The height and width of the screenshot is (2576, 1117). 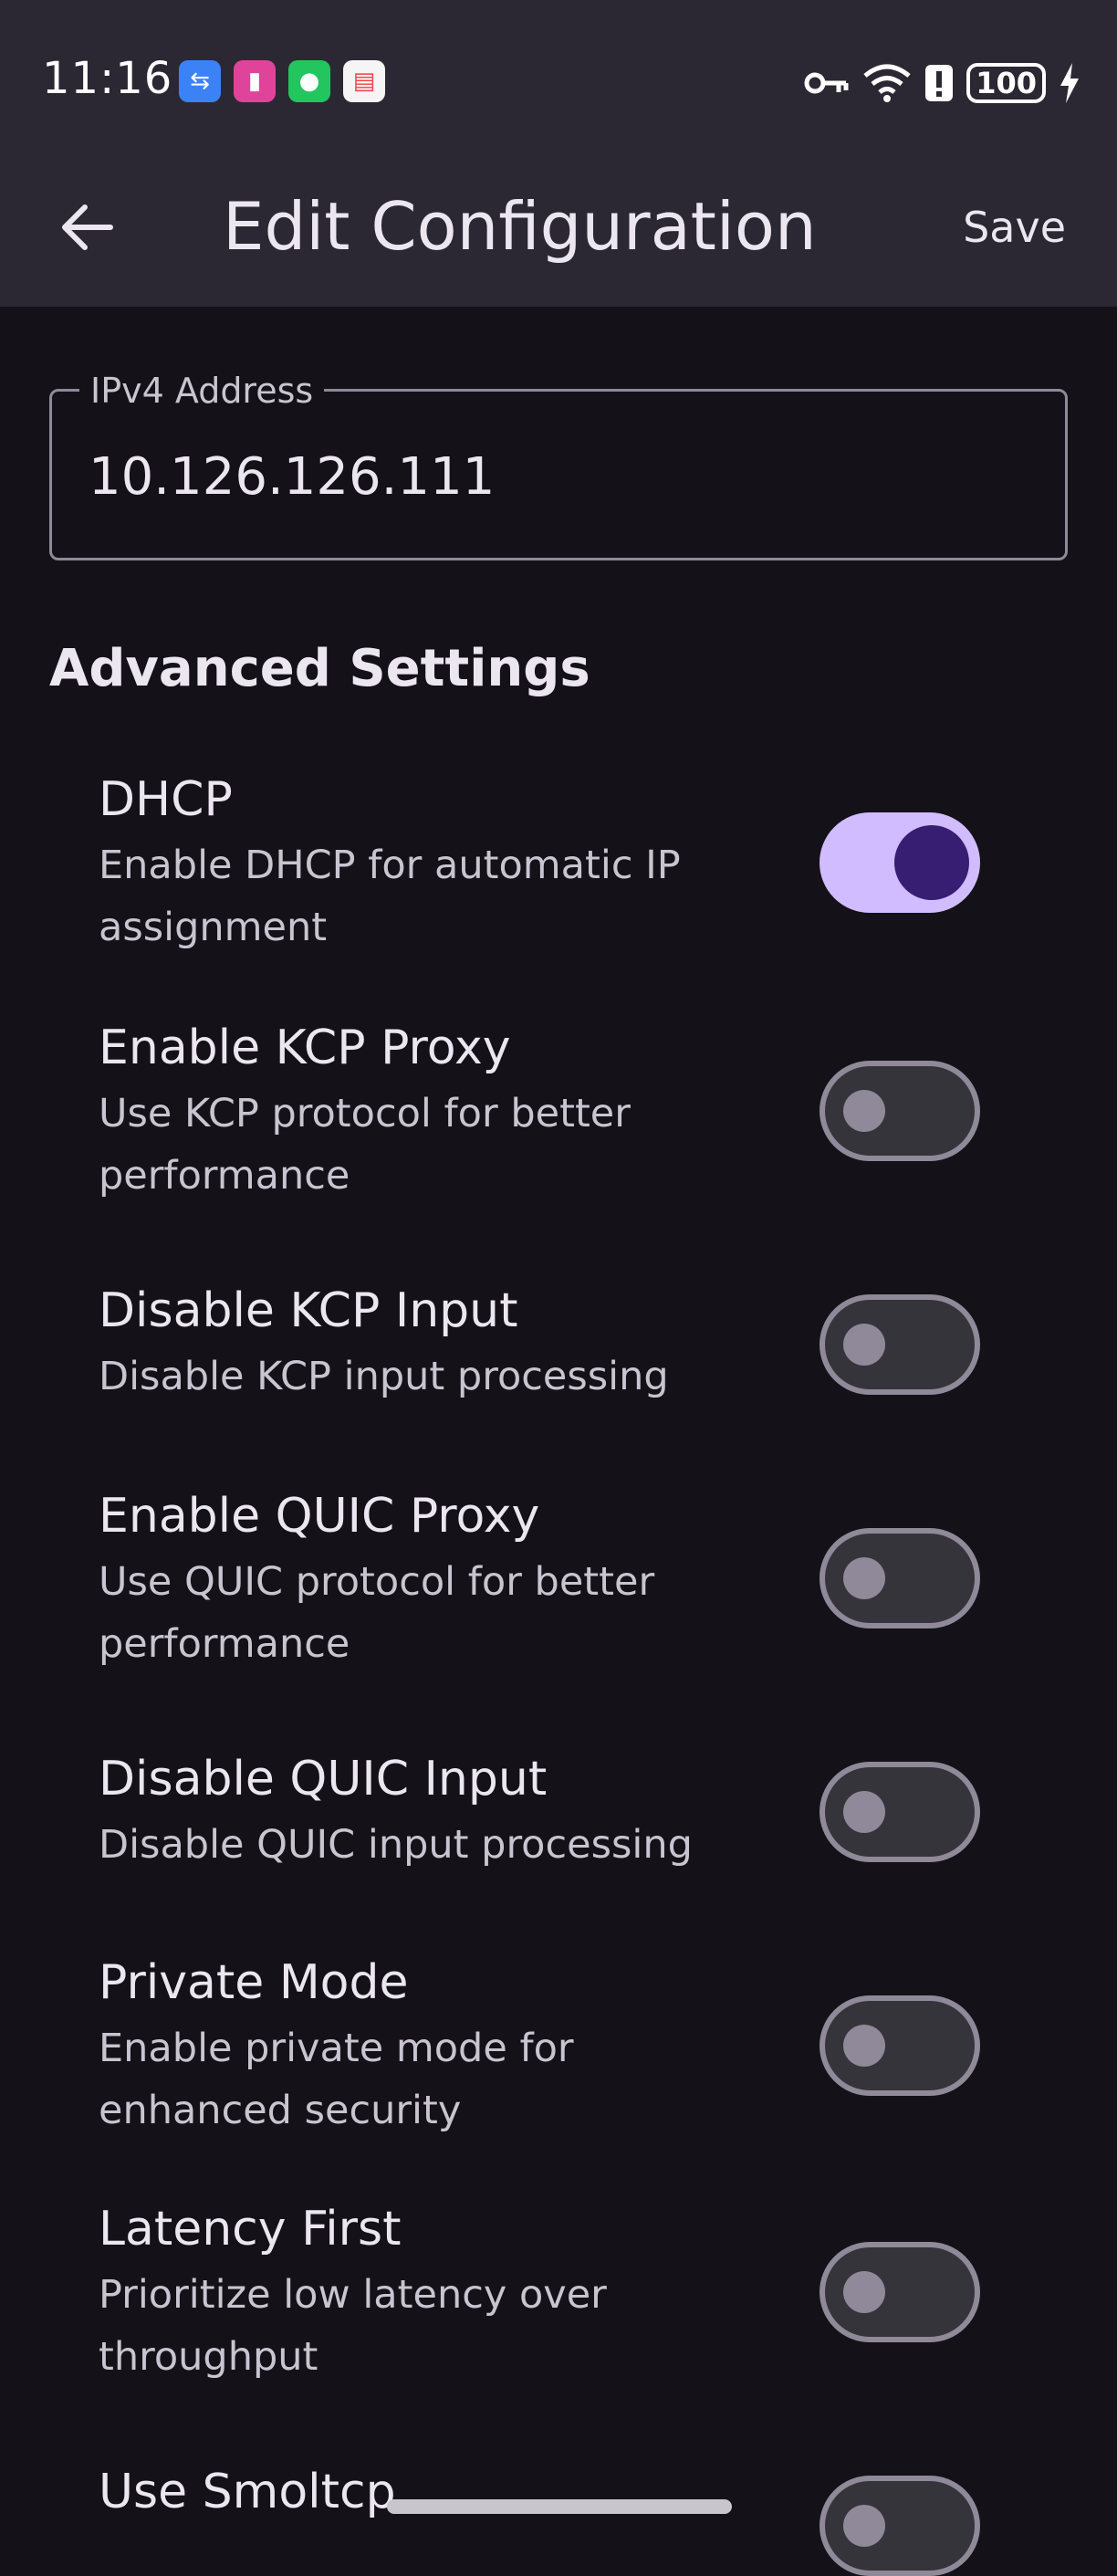 I want to click on setting-description: Disable QUIC input processing, so click(x=396, y=1845).